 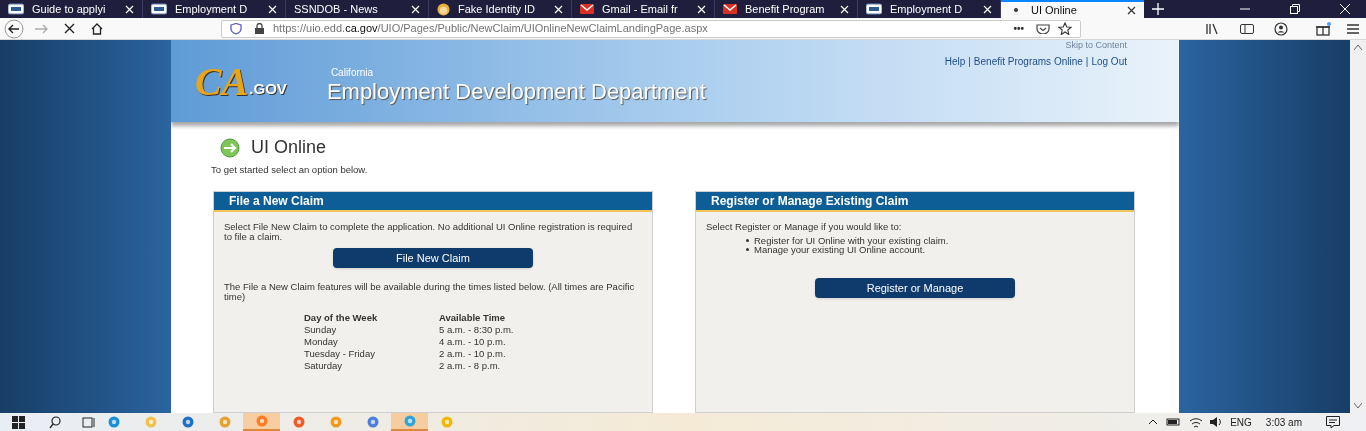 What do you see at coordinates (429, 232) in the screenshot?
I see `panel-description: Select File New Claim to complete the application. No additional UI Online registration is required to file a claim.` at bounding box center [429, 232].